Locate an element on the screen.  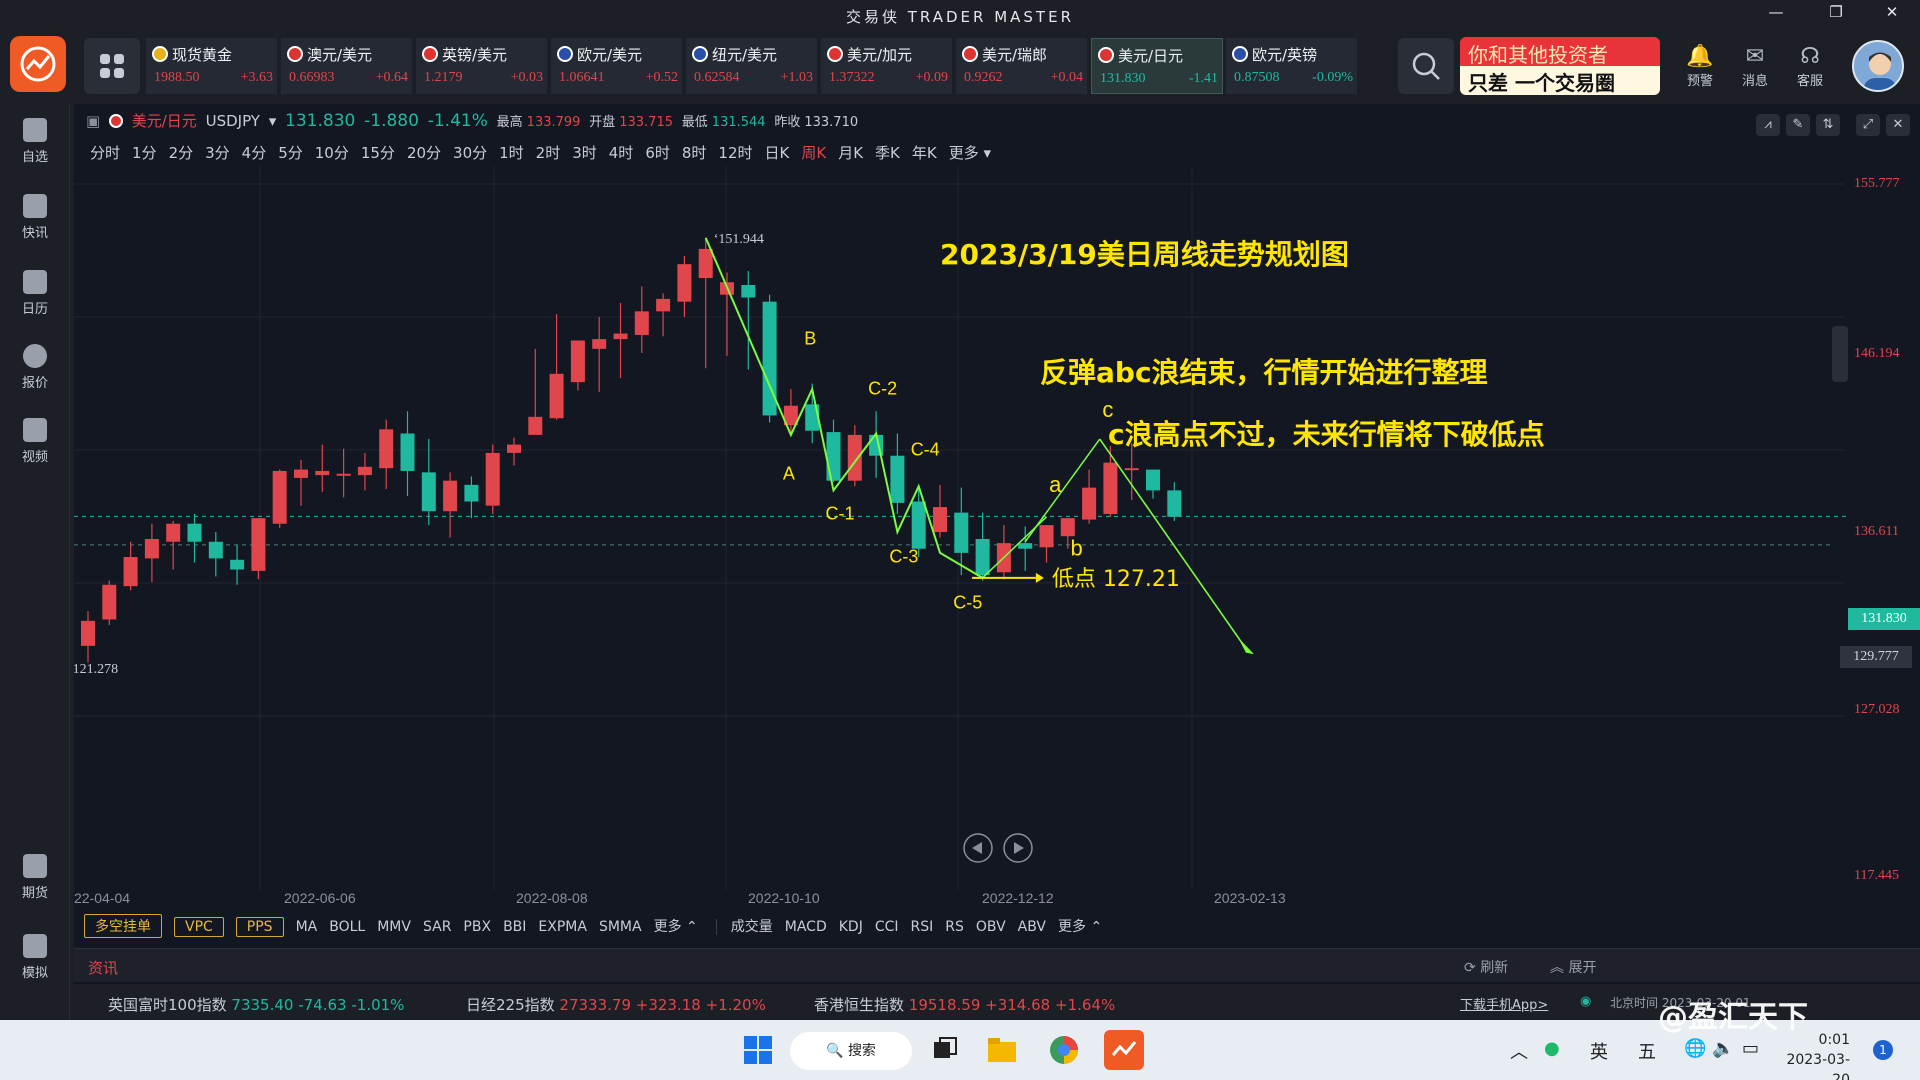
timeframe-20: 季K is located at coordinates (887, 153).